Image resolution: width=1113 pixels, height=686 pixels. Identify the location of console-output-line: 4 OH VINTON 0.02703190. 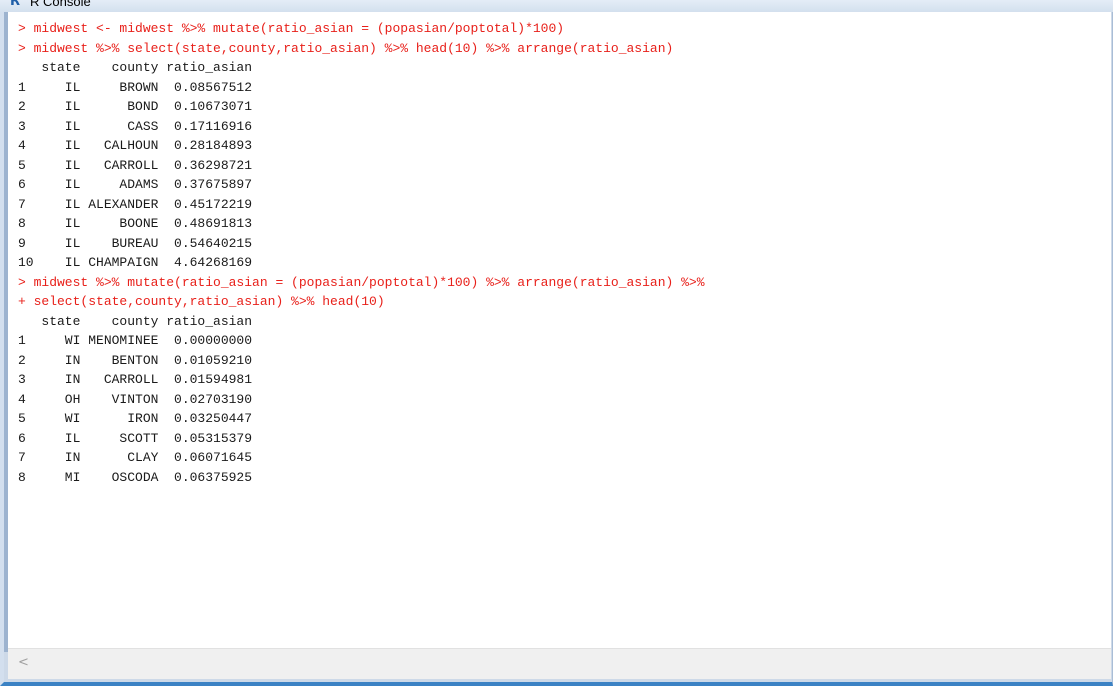
(135, 399).